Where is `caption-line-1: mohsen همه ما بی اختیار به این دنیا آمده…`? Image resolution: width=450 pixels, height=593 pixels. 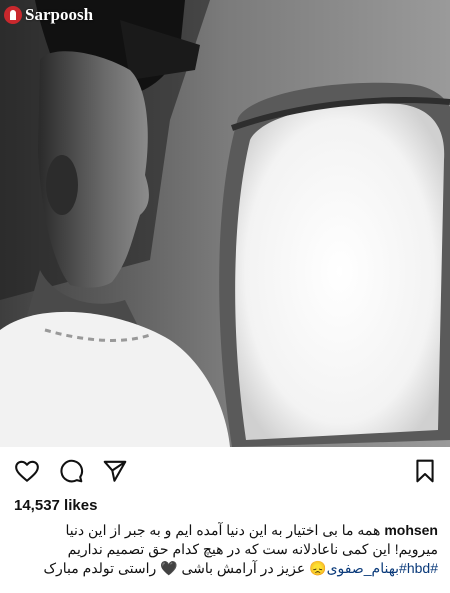 caption-line-1: mohsen همه ما بی اختیار به این دنیا آمده… is located at coordinates (225, 530).